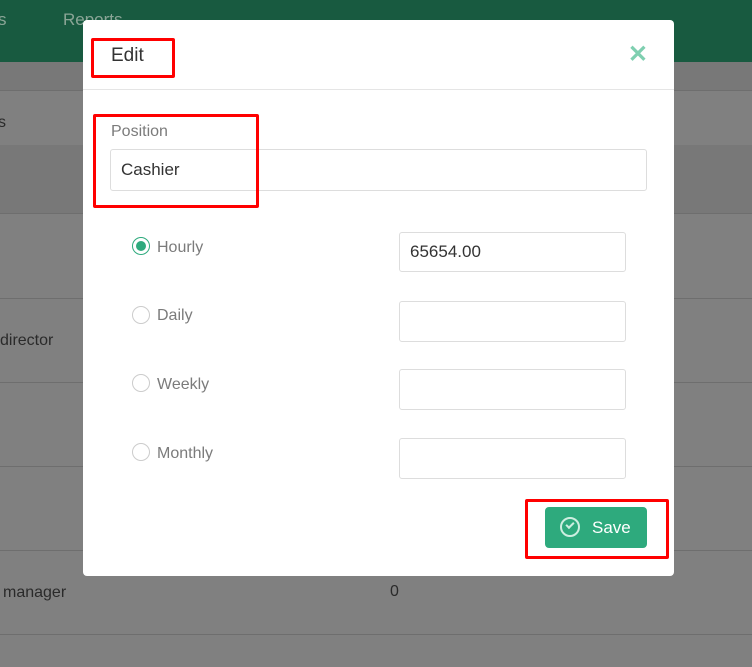  What do you see at coordinates (35, 592) in the screenshot?
I see `bg-text: manager` at bounding box center [35, 592].